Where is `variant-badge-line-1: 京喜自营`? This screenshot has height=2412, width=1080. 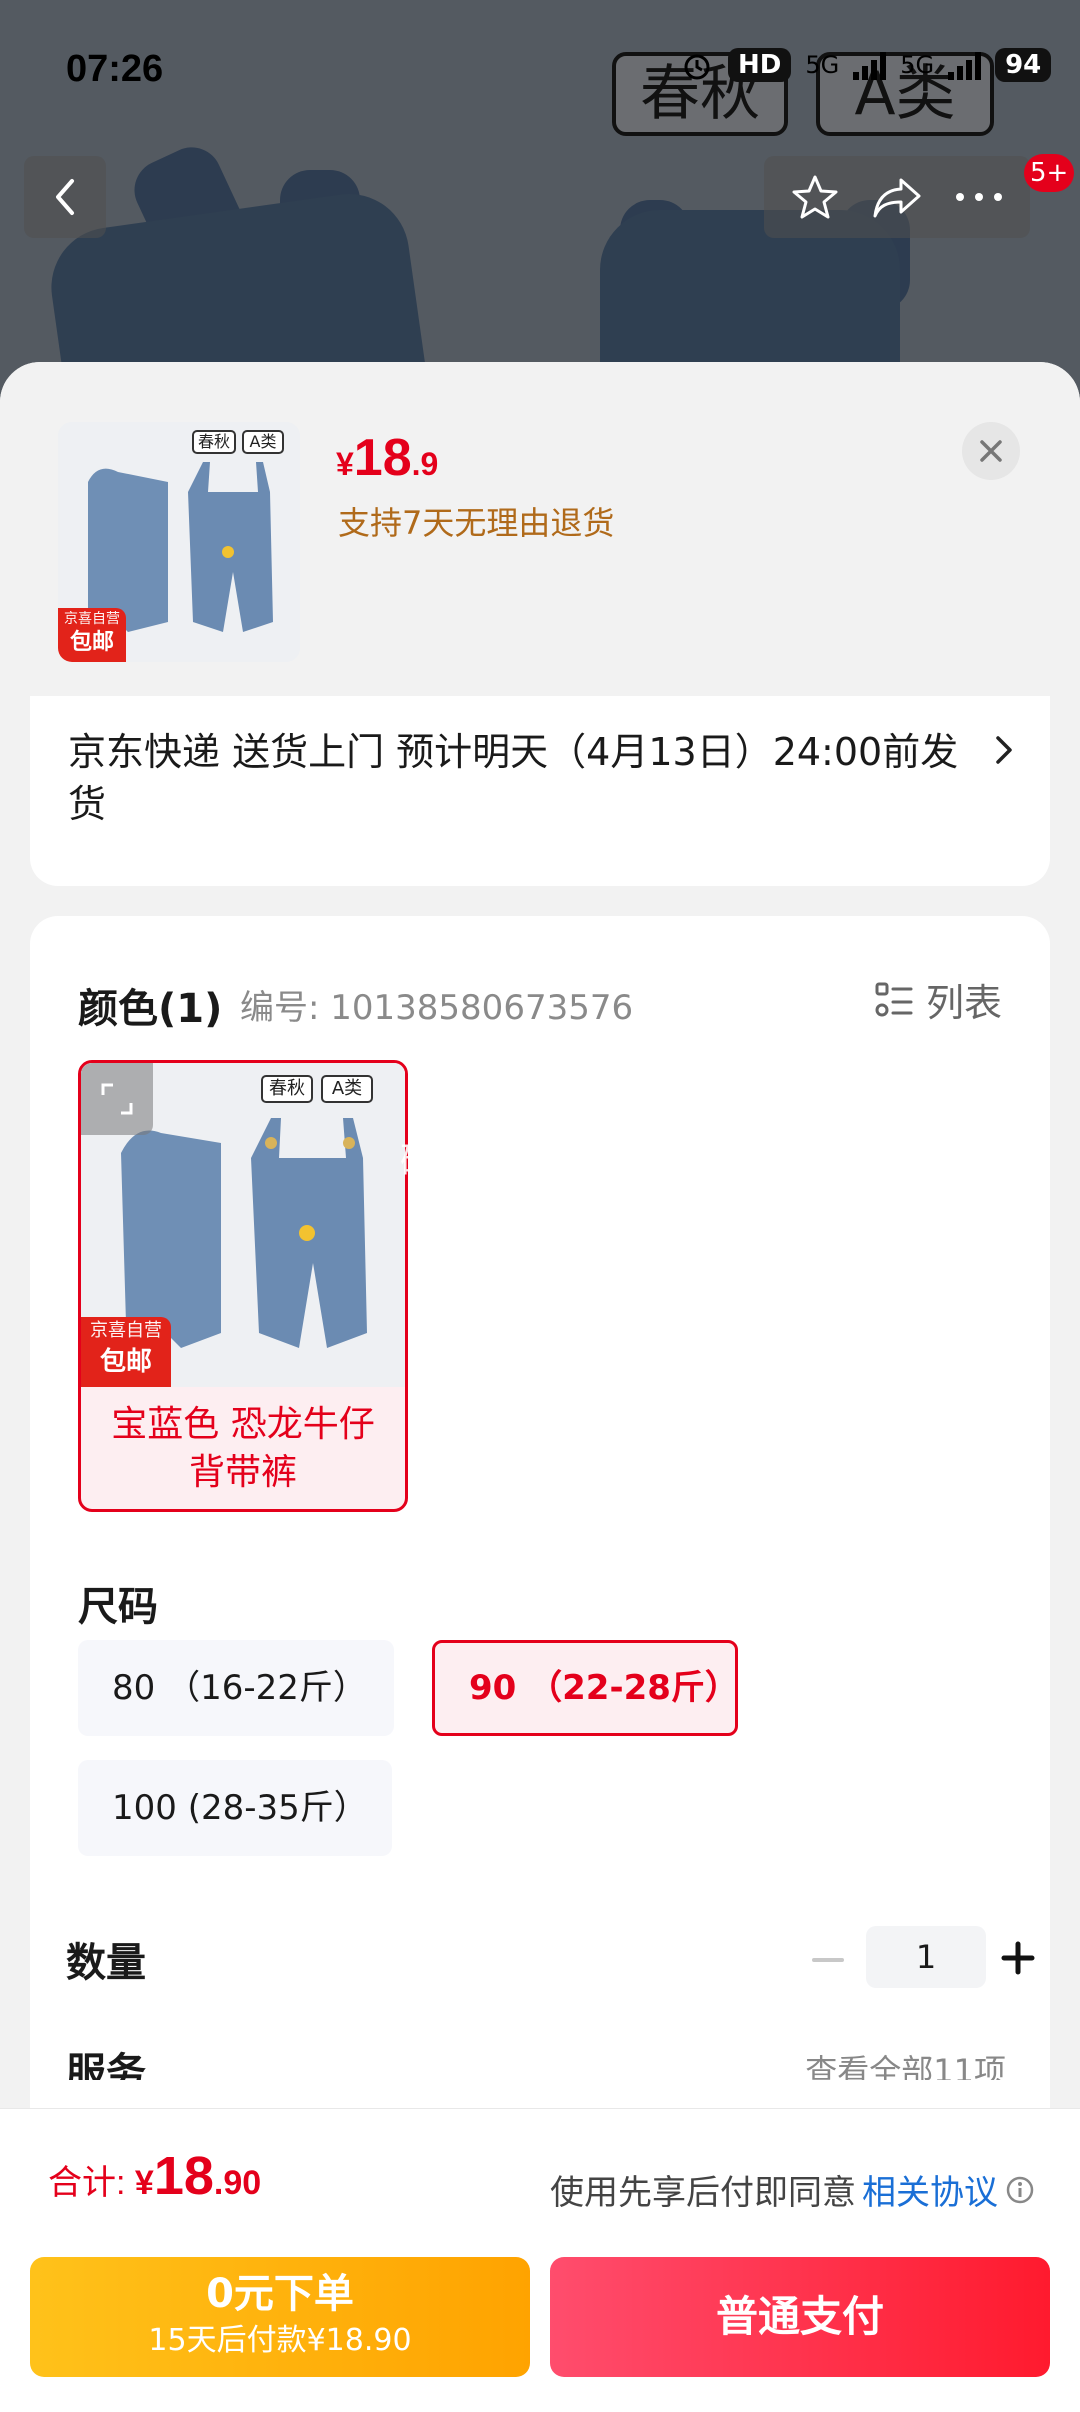 variant-badge-line-1: 京喜自营 is located at coordinates (126, 1330).